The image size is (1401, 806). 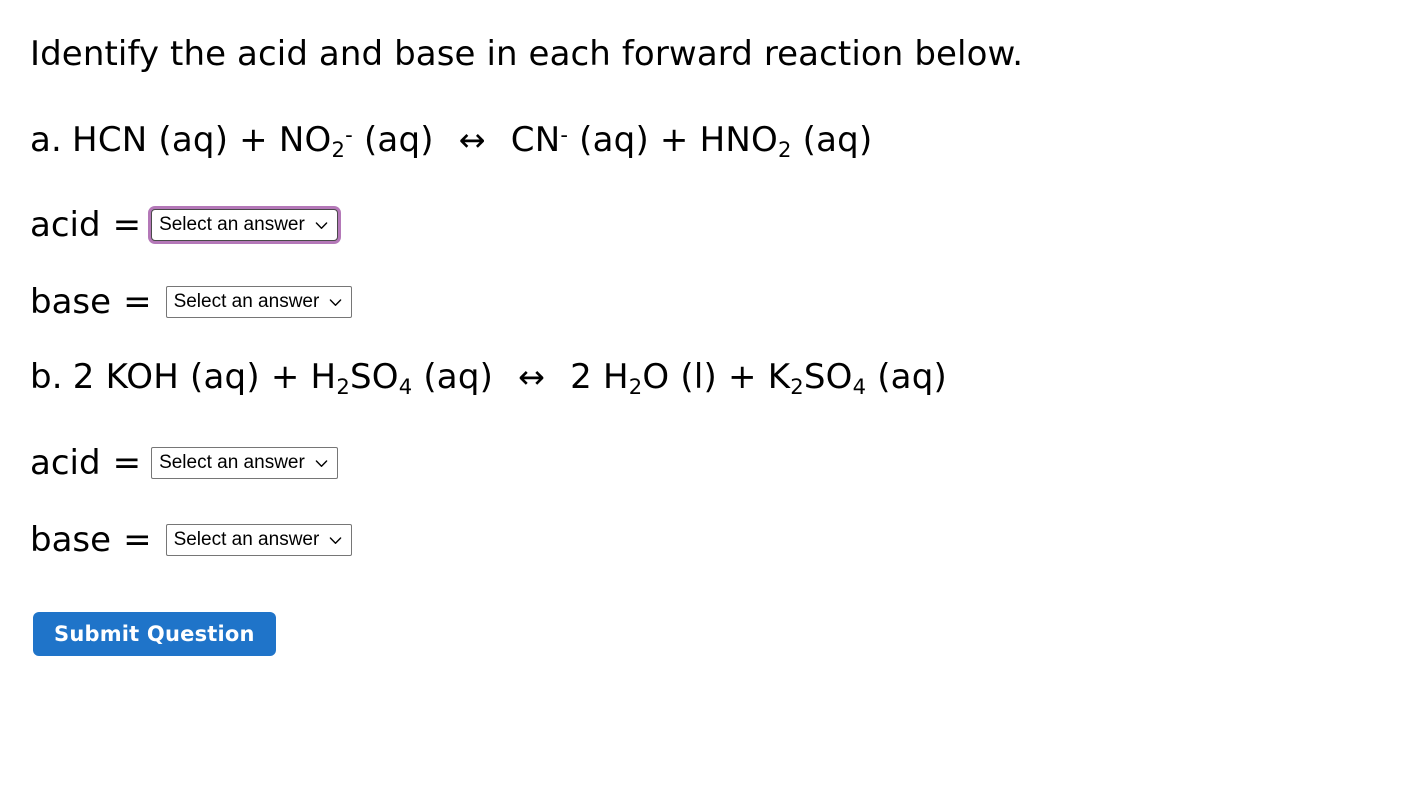 I want to click on equation-b-reactant-2-subscript-2: 4, so click(x=405, y=386).